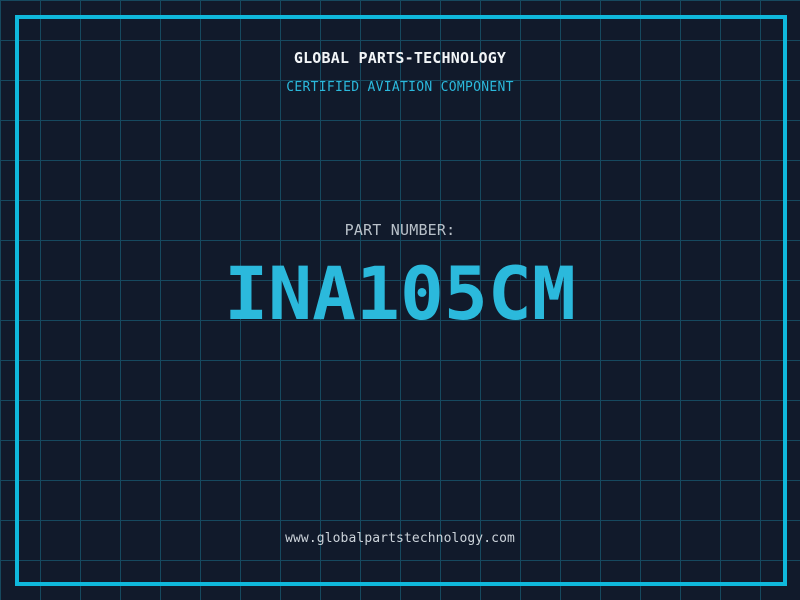 This screenshot has width=800, height=600. I want to click on part-number-label: PART NUMBER:, so click(400, 230).